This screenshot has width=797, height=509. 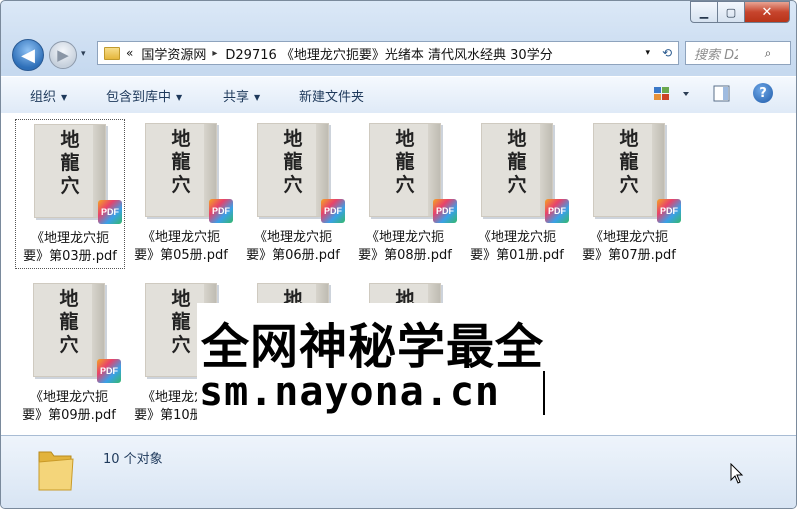 I want to click on recent-pages-dropdown: ▾, so click(x=83, y=54).